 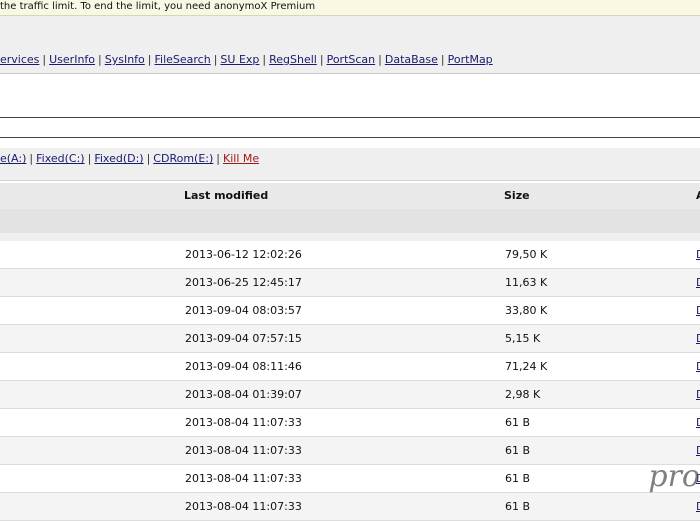 I want to click on table-row: 2013-09-04 07:57:15 5,15 K D, so click(x=350, y=339).